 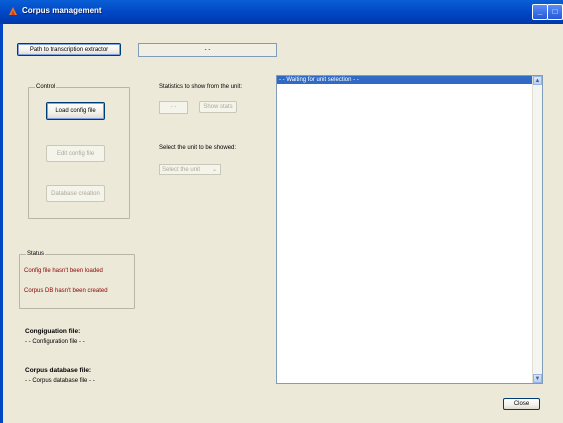 What do you see at coordinates (537, 229) in the screenshot?
I see `listbox-scrollbar: ▲ ▼` at bounding box center [537, 229].